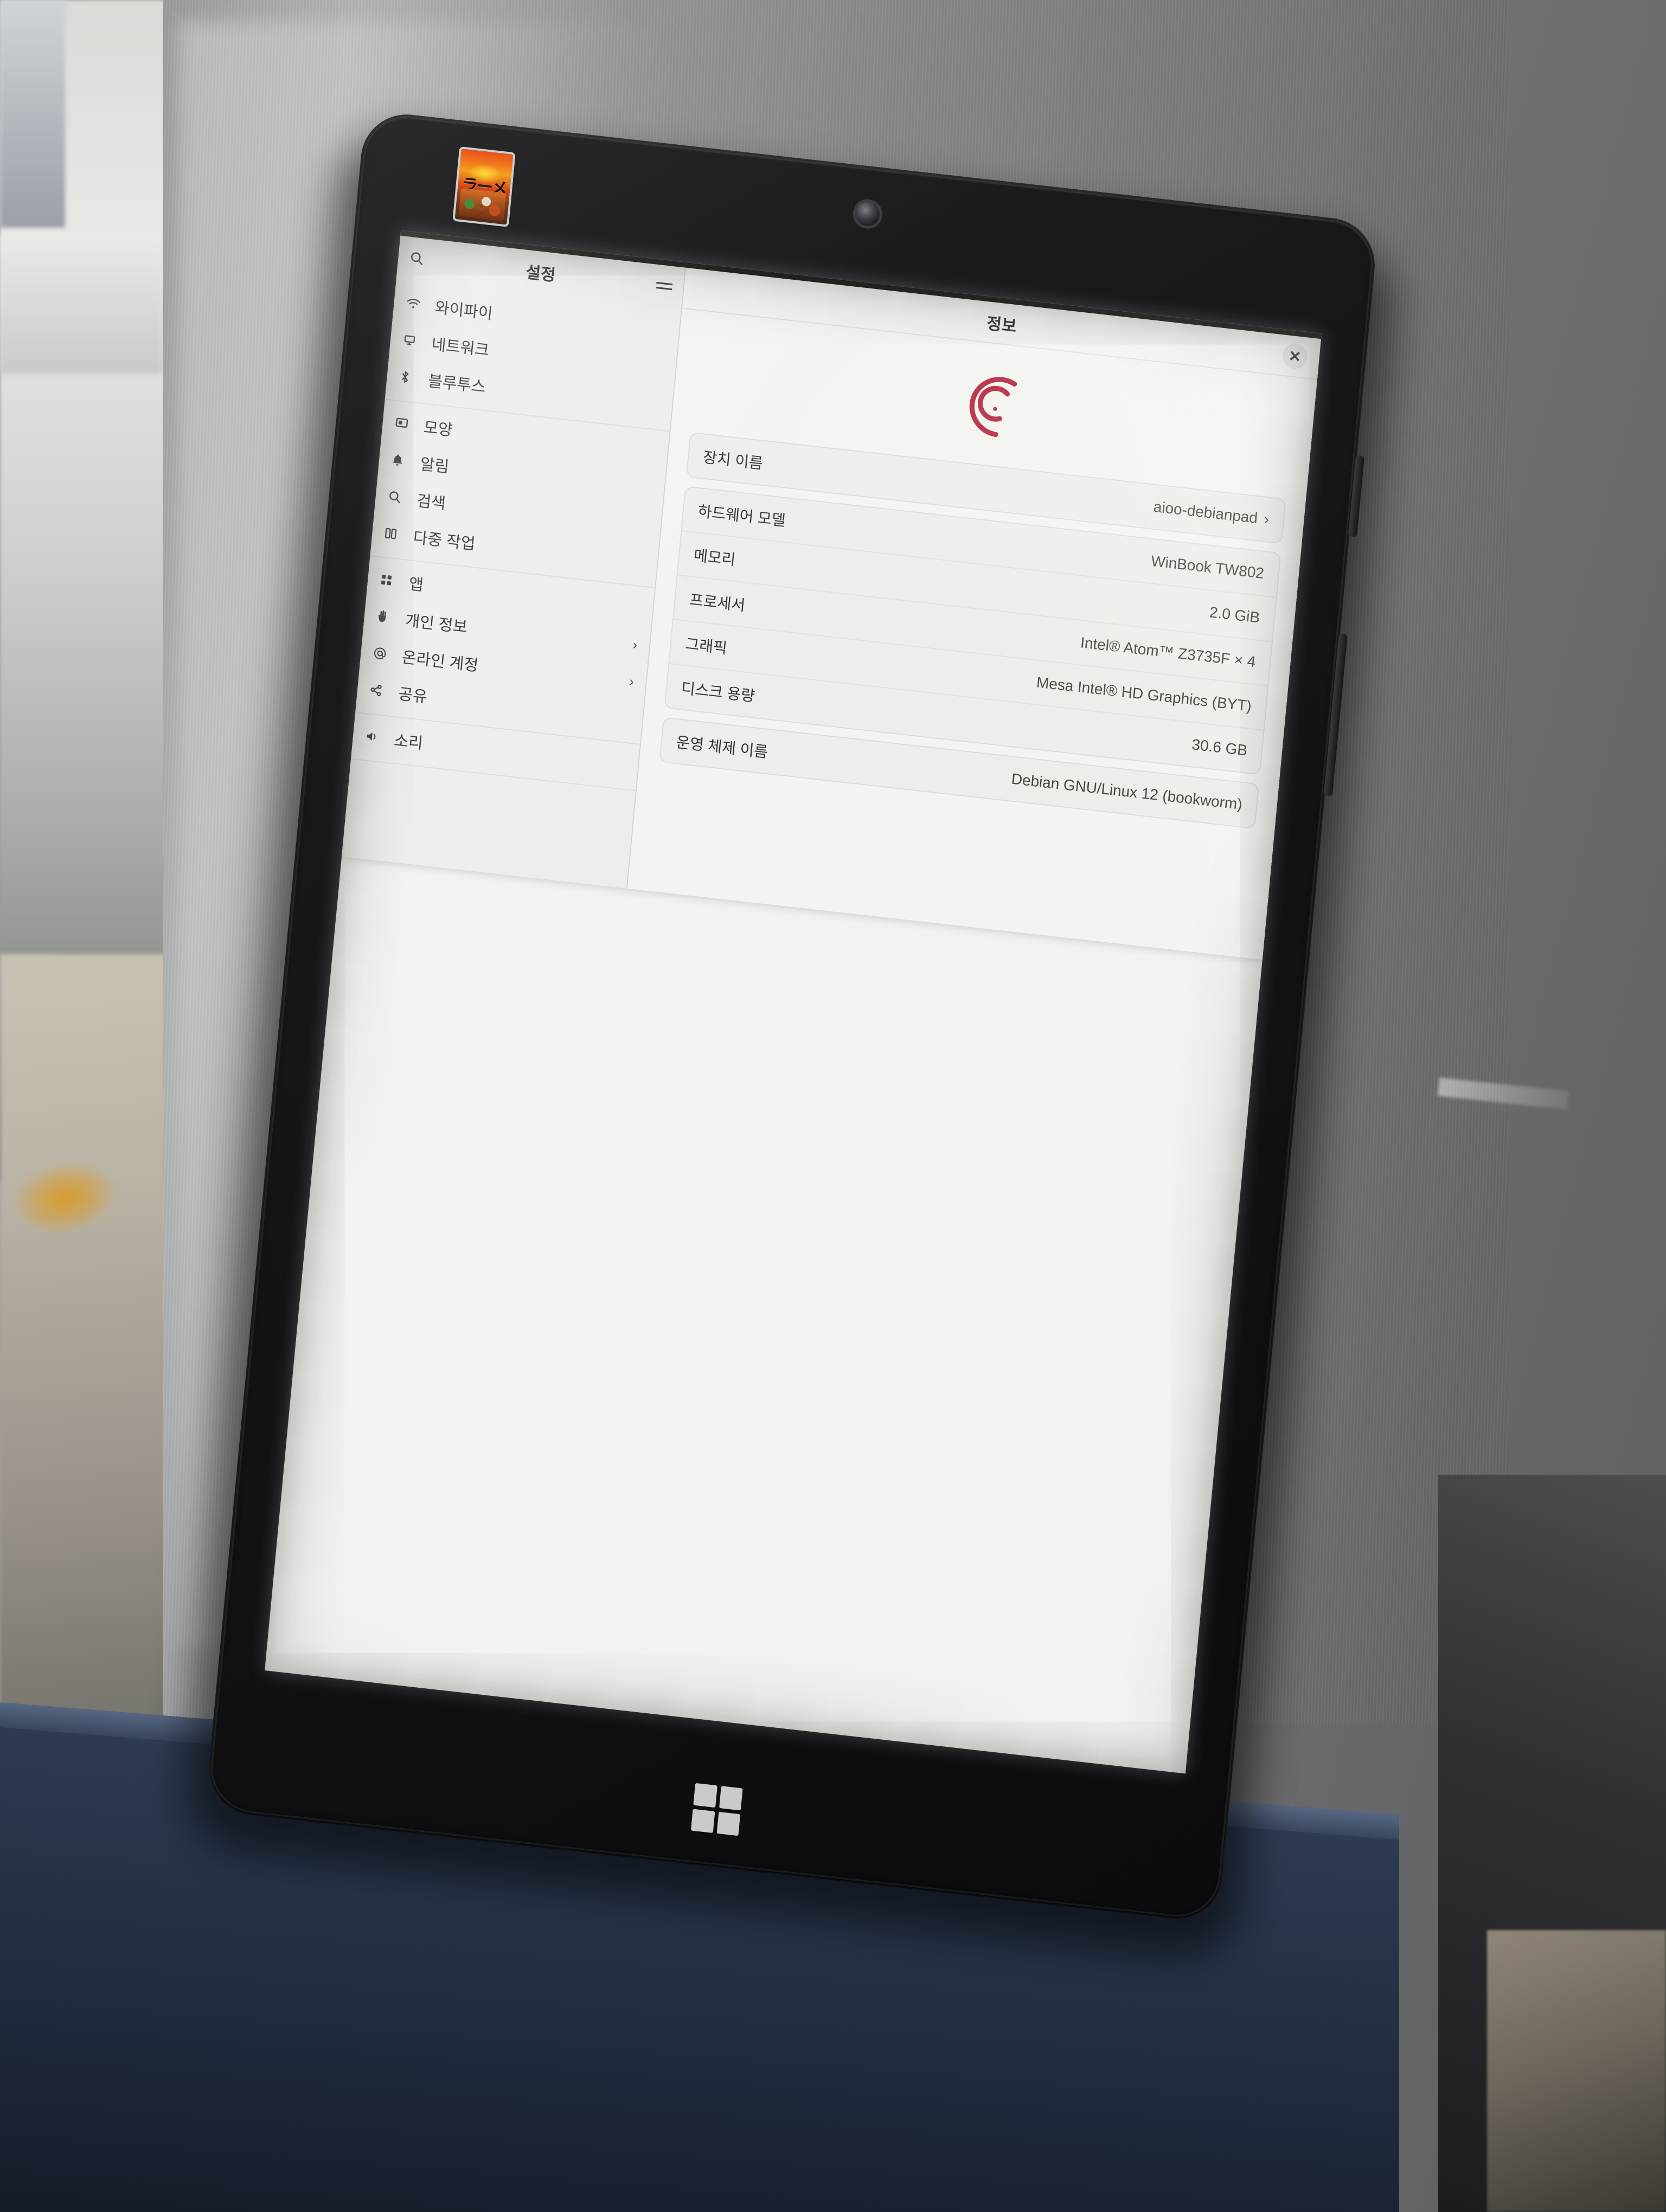  I want to click on row-label: 하드웨어 모델, so click(741, 516).